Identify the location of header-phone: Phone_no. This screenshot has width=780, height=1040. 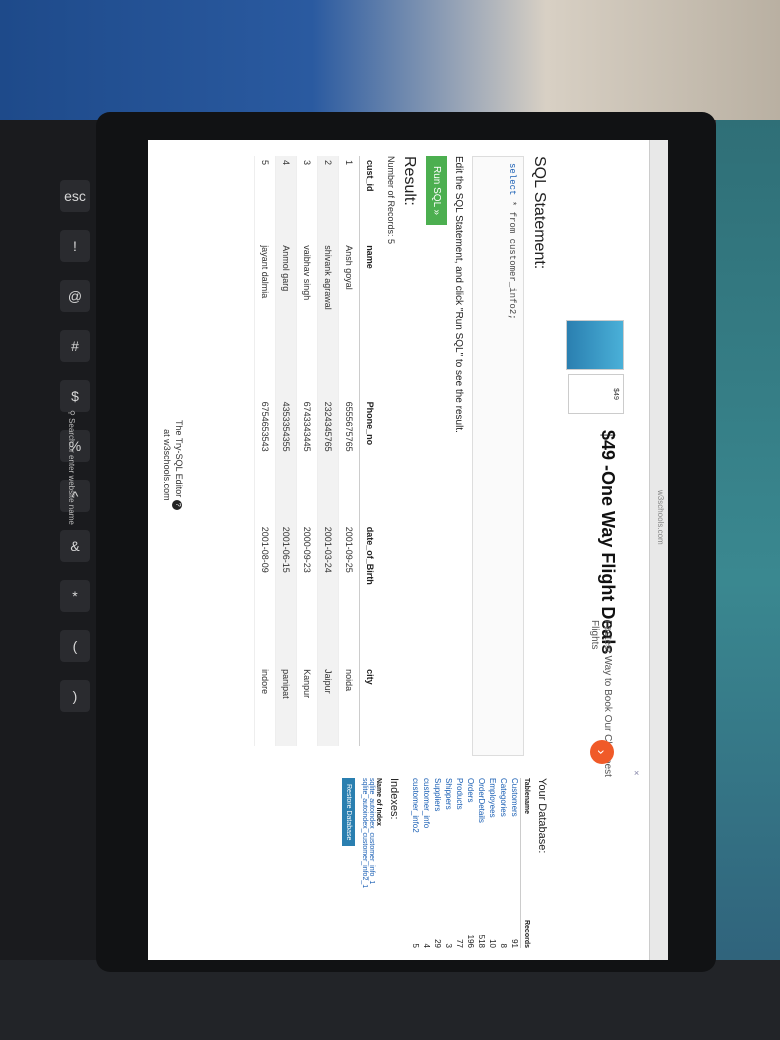
(369, 460).